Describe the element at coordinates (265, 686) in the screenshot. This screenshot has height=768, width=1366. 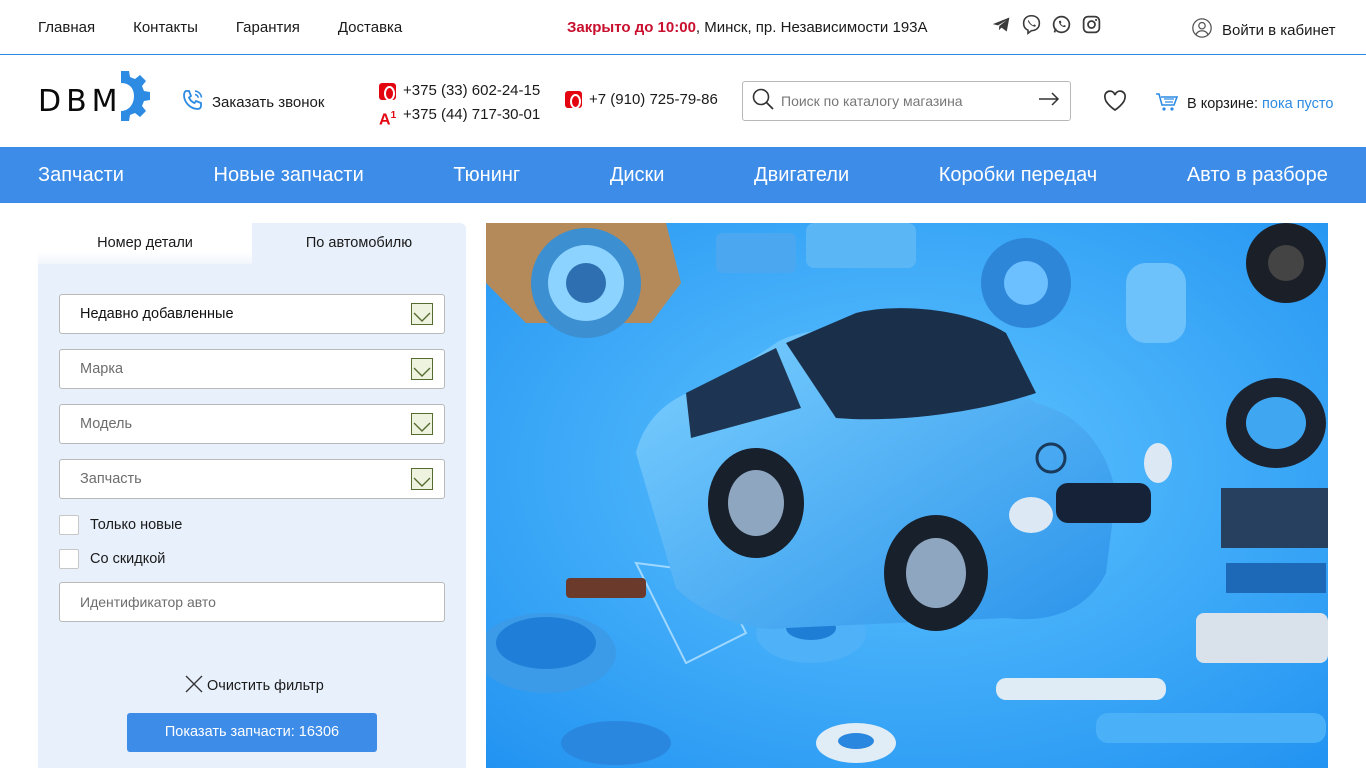
I see `clear-filter-label: Очистить фильтр` at that location.